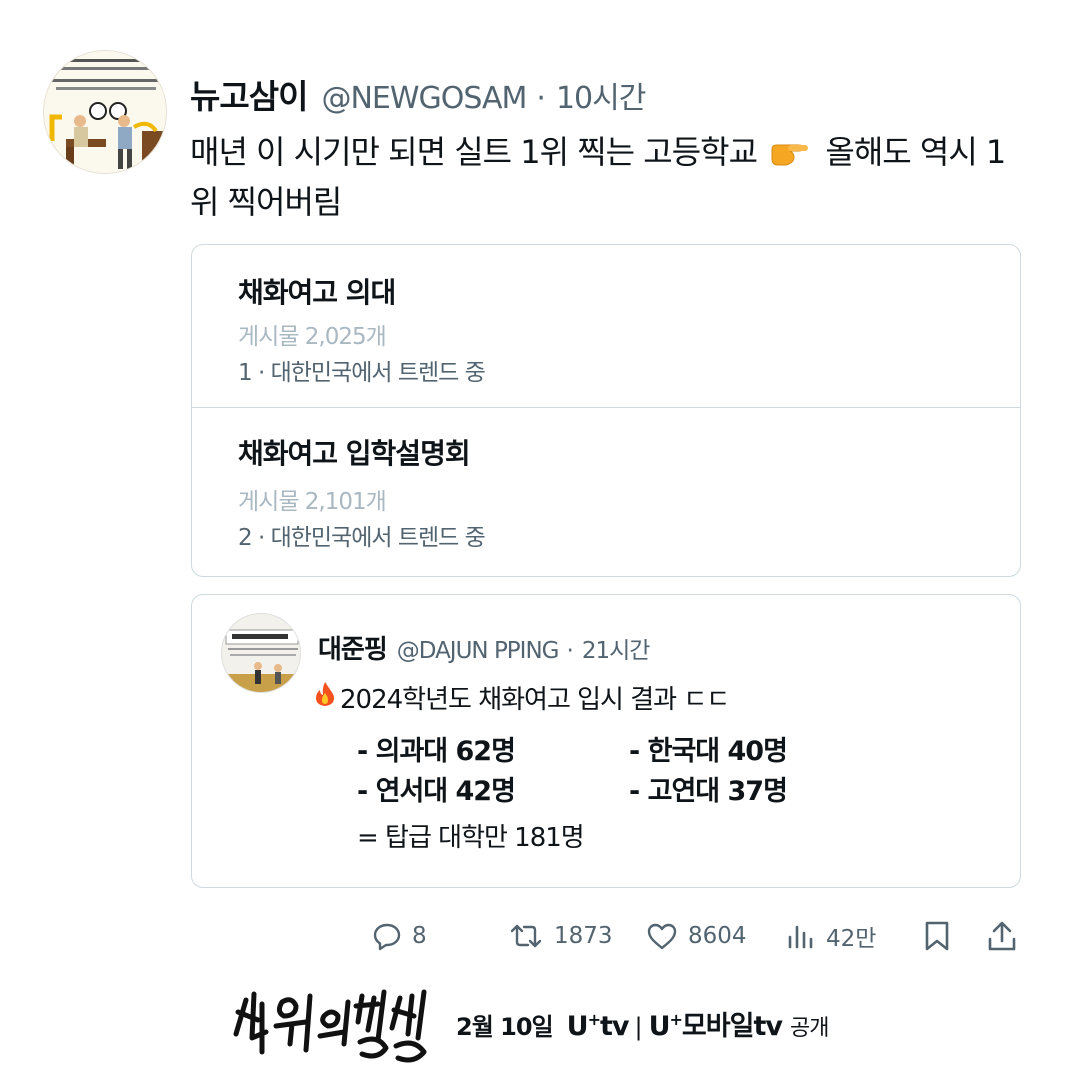 Image resolution: width=1080 pixels, height=1080 pixels. I want to click on result-item: - 연서대 42명, so click(436, 791).